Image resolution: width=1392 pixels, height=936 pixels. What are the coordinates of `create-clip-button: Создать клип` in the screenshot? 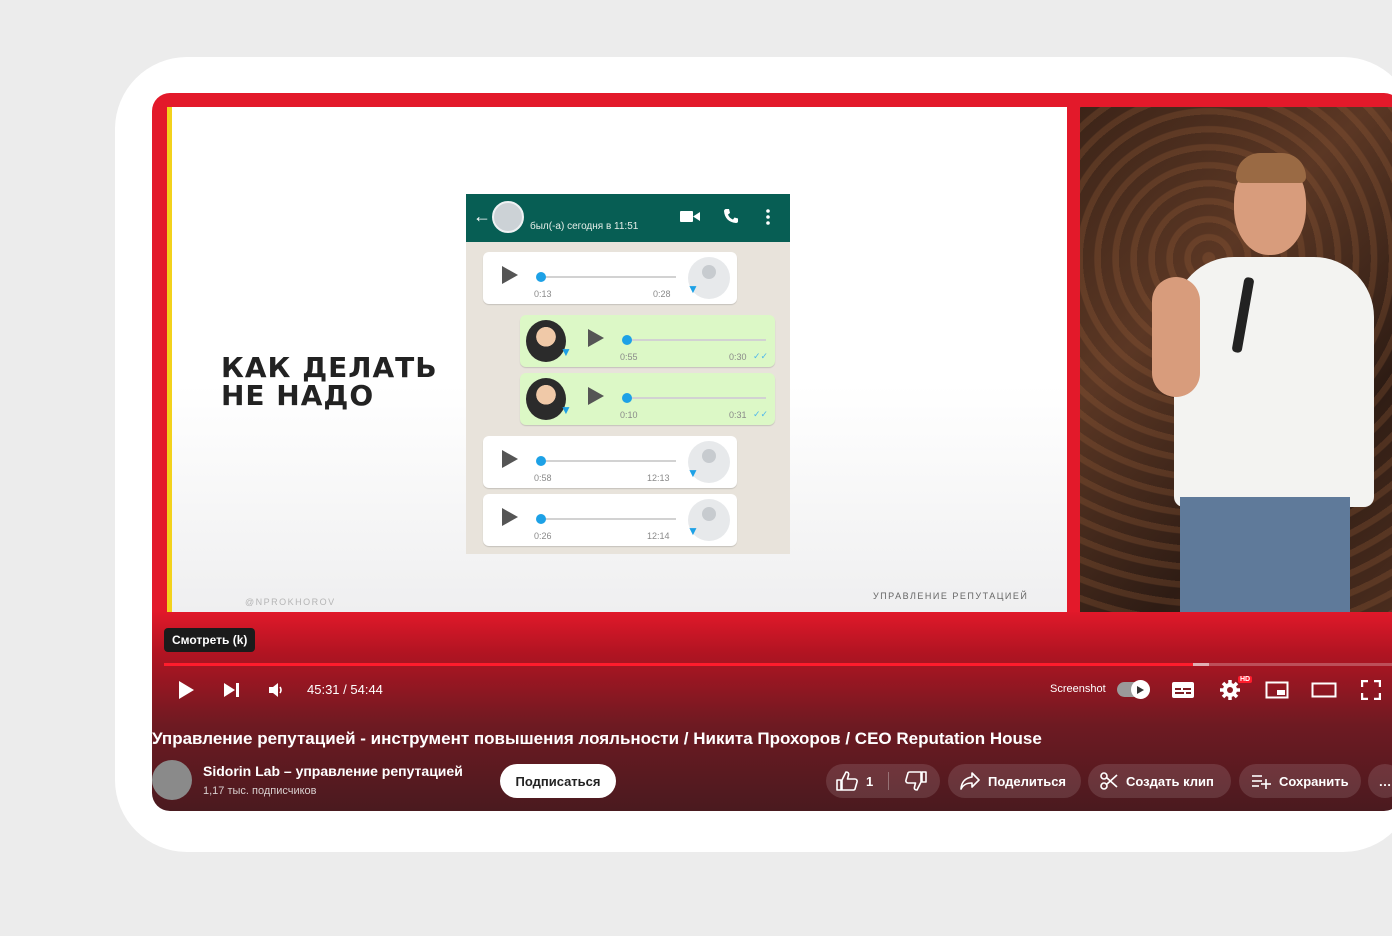 It's located at (1159, 781).